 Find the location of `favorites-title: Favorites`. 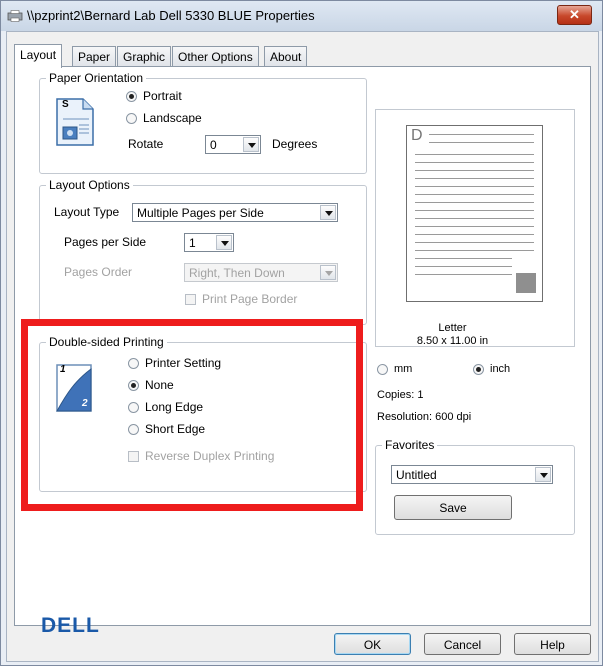

favorites-title: Favorites is located at coordinates (410, 445).